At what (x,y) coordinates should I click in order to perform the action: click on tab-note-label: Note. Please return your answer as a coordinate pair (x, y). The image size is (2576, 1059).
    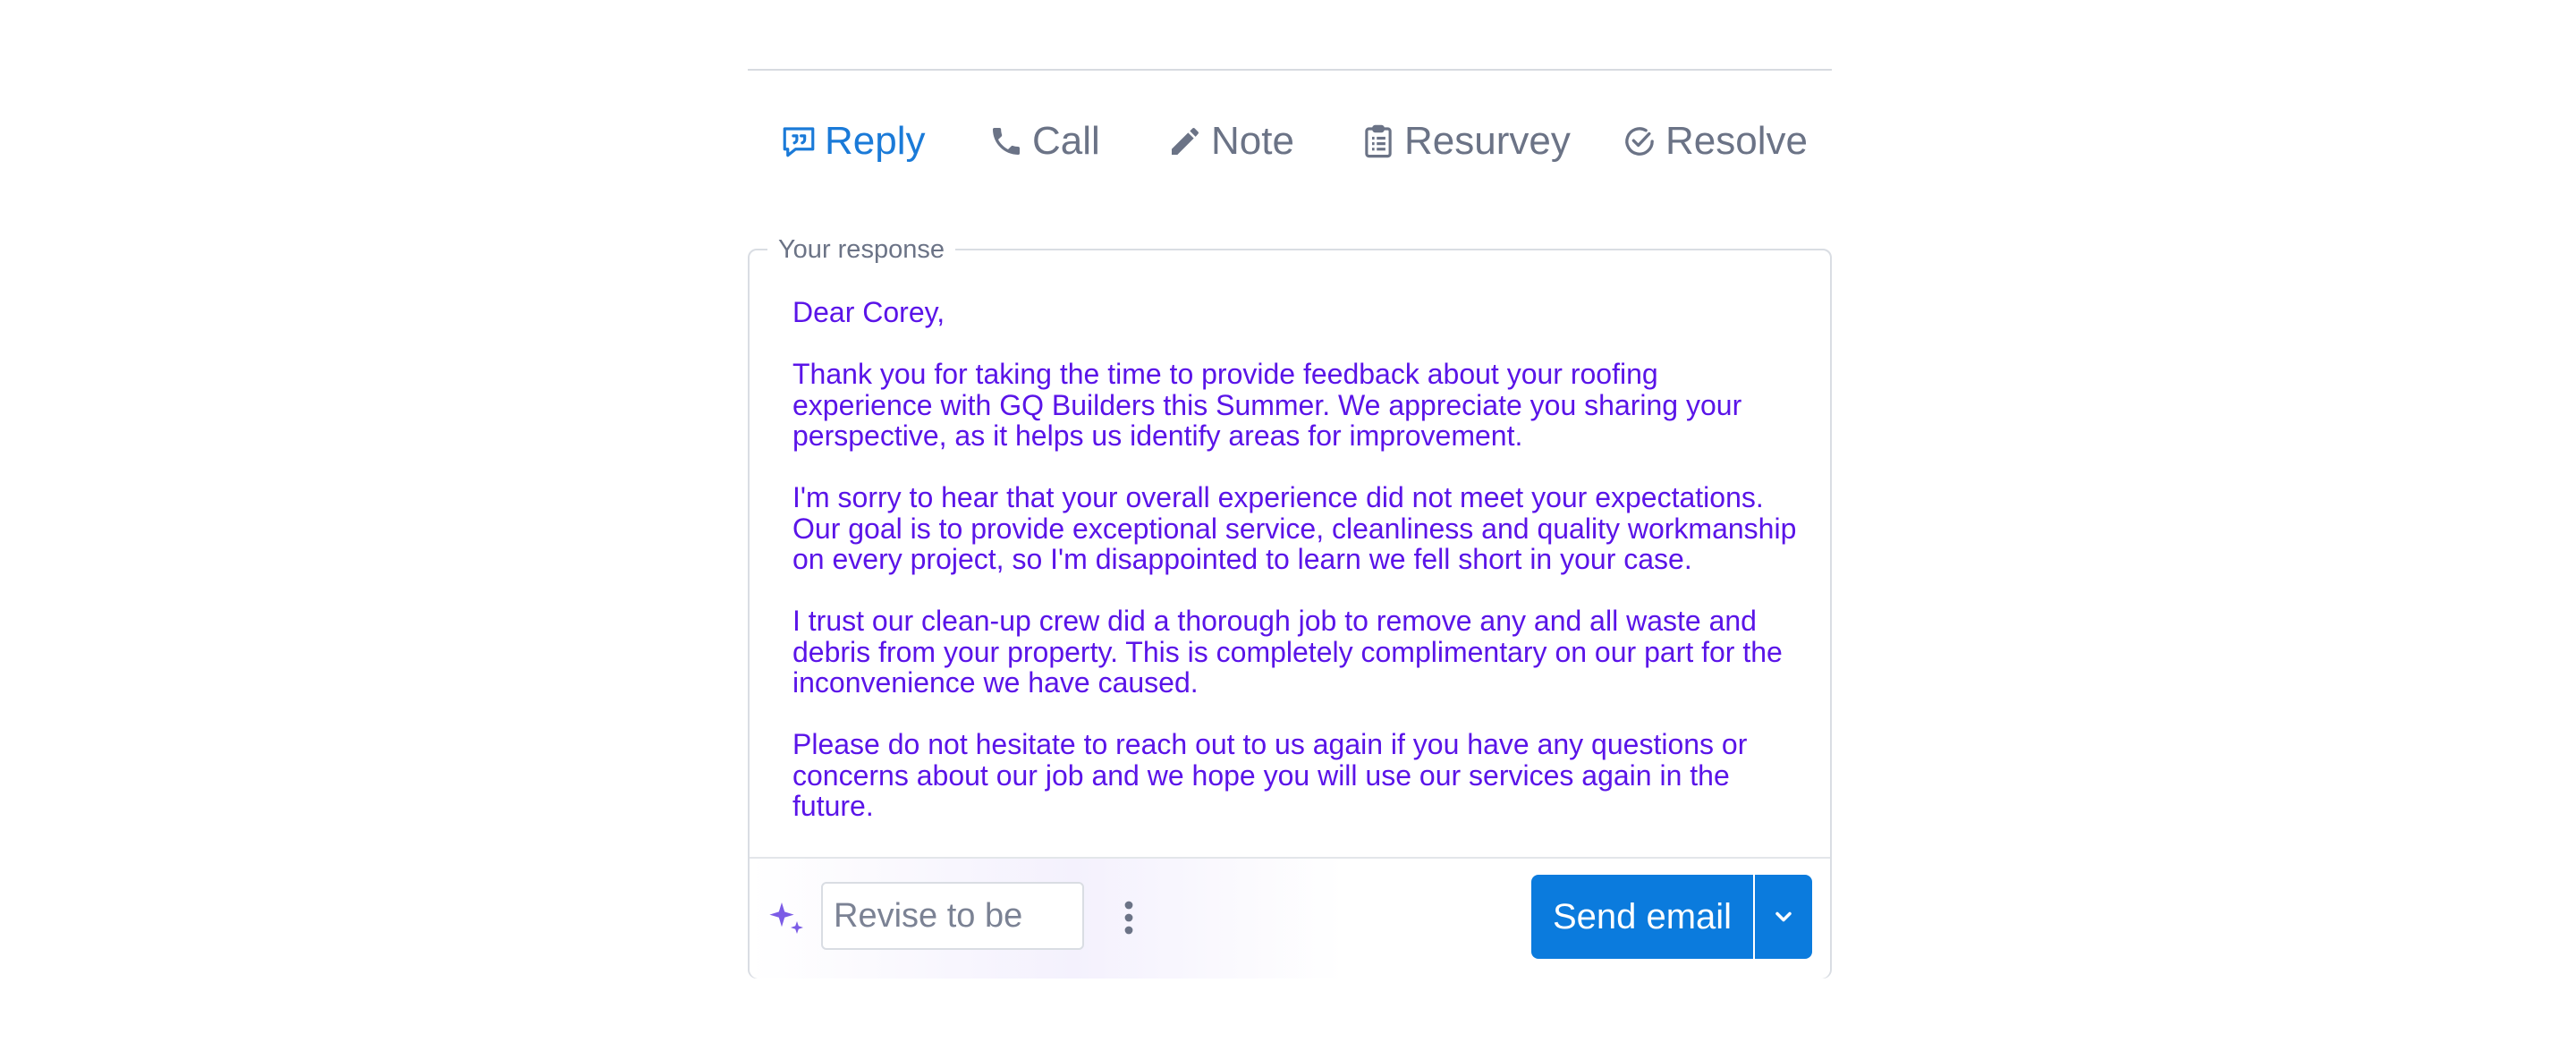
    Looking at the image, I should click on (1252, 141).